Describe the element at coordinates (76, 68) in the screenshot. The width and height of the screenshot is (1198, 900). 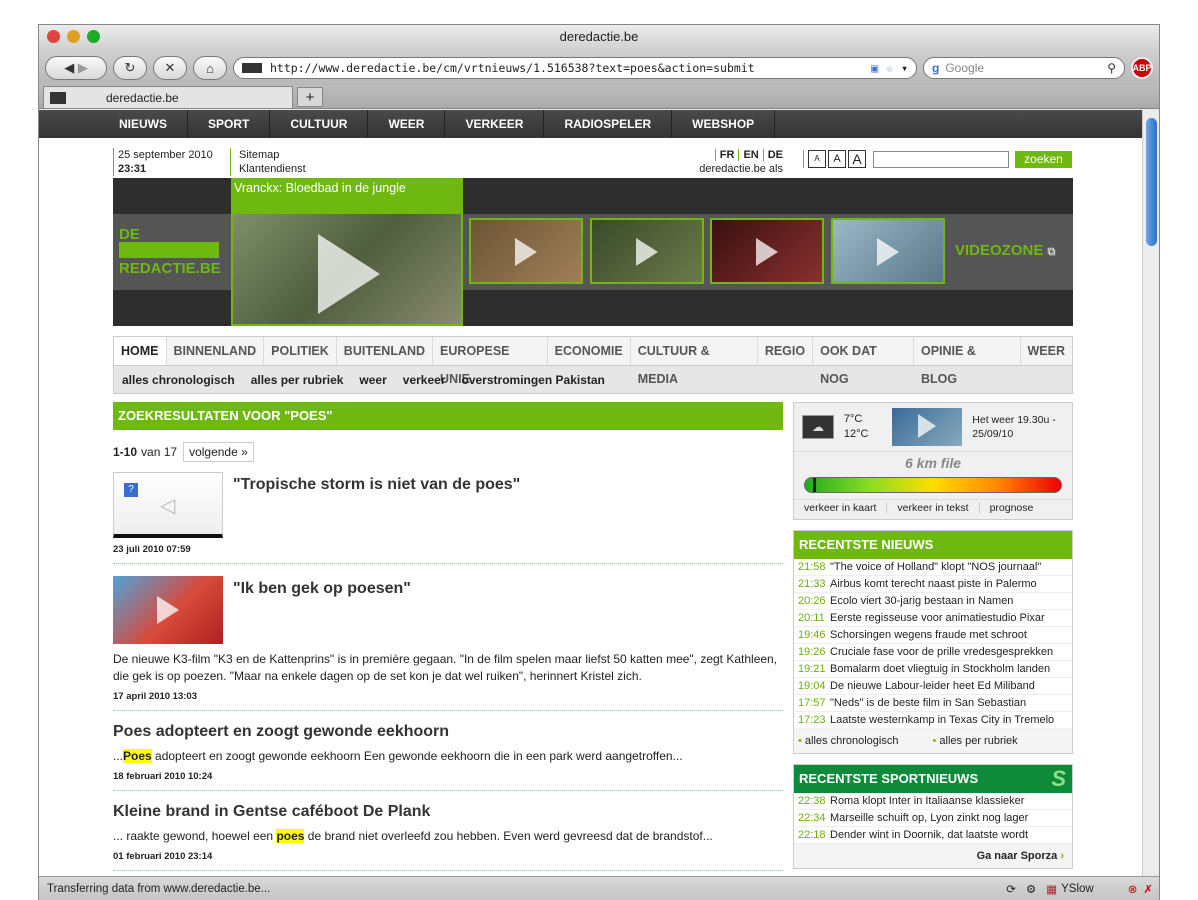
I see `back-forward-buttons: ◀ ▶` at that location.